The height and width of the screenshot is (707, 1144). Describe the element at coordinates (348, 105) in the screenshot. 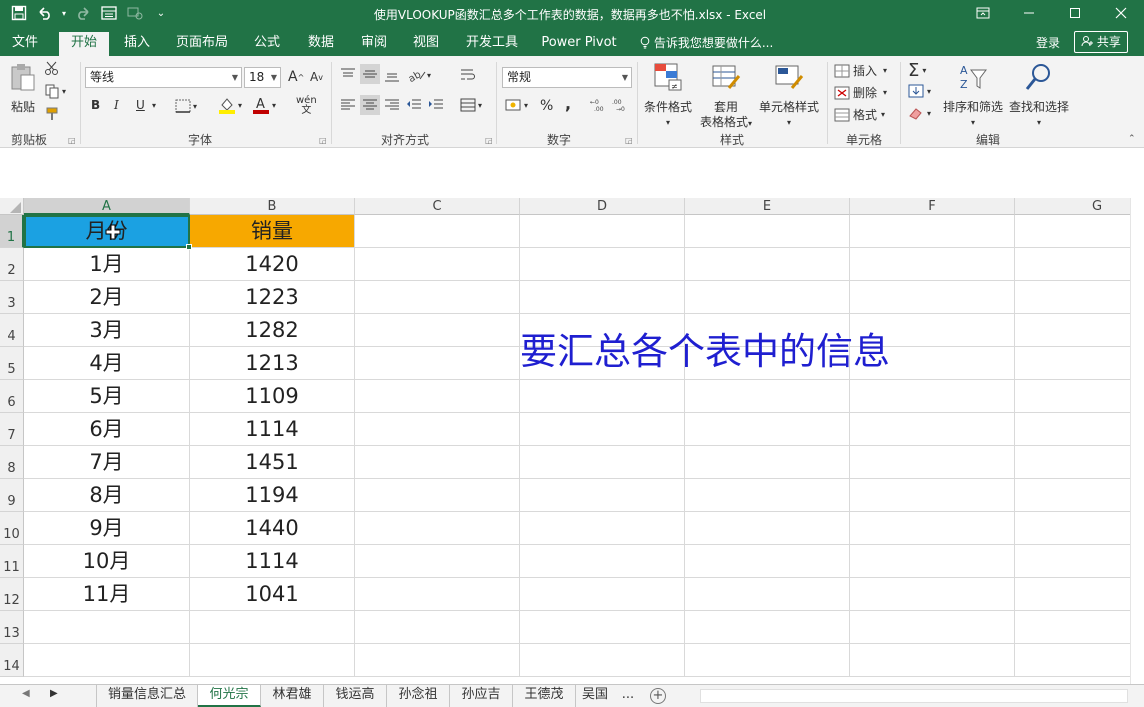

I see `align-left-icon` at that location.